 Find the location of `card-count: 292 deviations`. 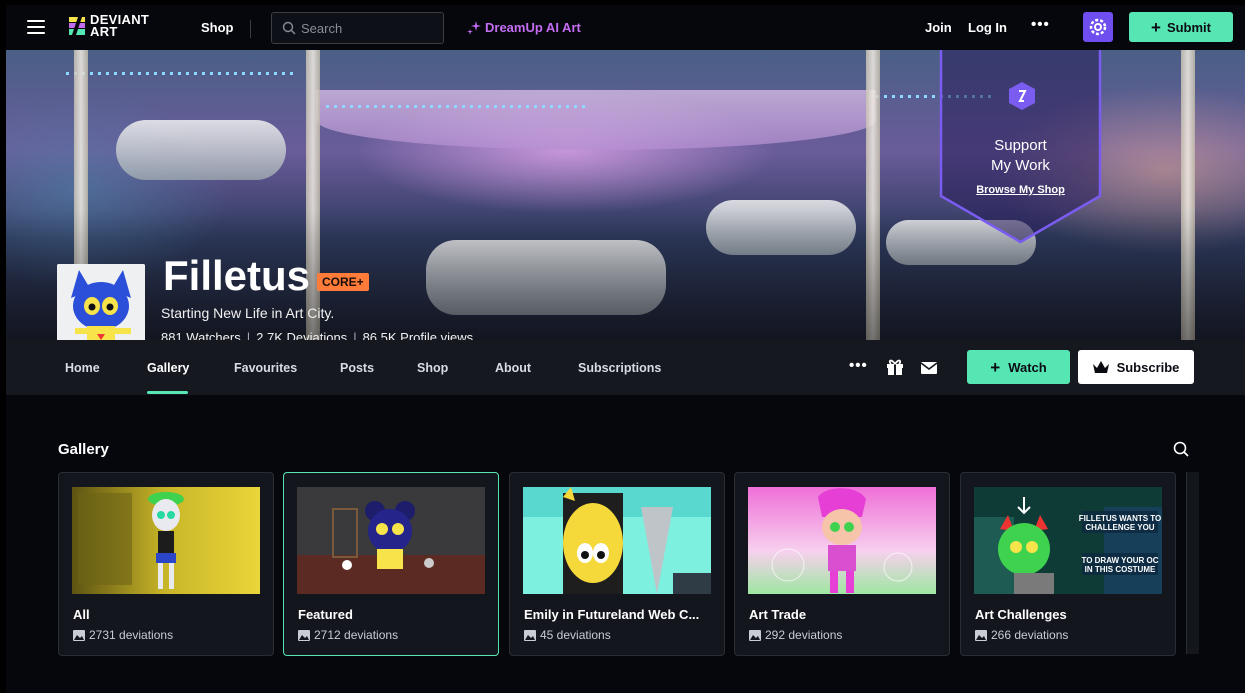

card-count: 292 deviations is located at coordinates (795, 635).